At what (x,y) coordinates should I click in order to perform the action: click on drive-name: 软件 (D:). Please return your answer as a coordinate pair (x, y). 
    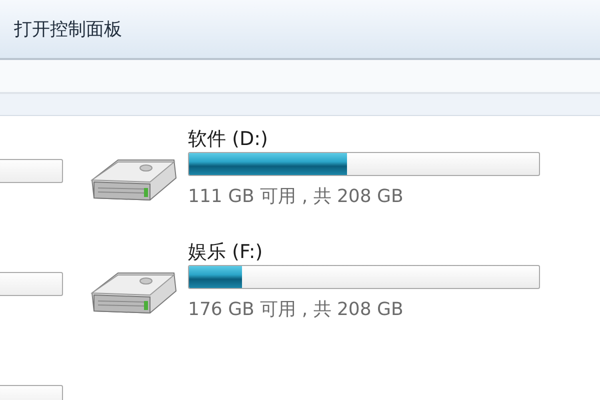
    Looking at the image, I should click on (228, 139).